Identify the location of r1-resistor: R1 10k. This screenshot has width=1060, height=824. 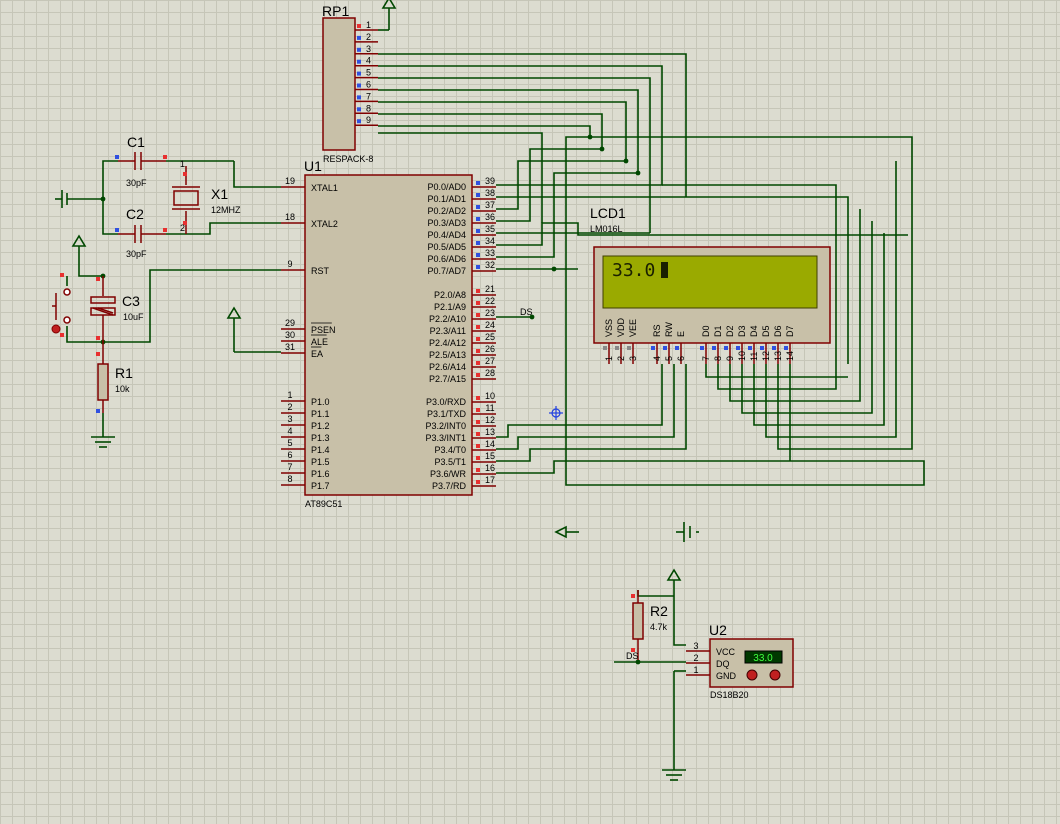
(114, 377).